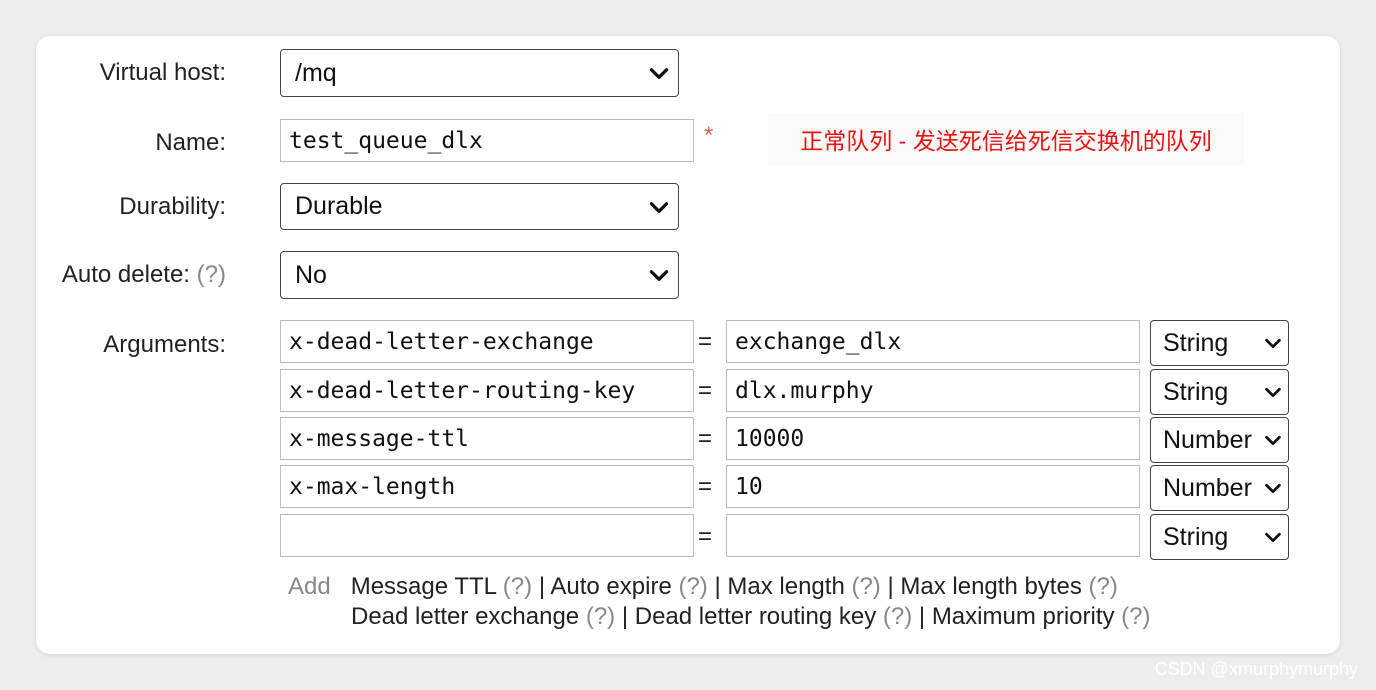  I want to click on auto-delete-help: (?), so click(211, 274).